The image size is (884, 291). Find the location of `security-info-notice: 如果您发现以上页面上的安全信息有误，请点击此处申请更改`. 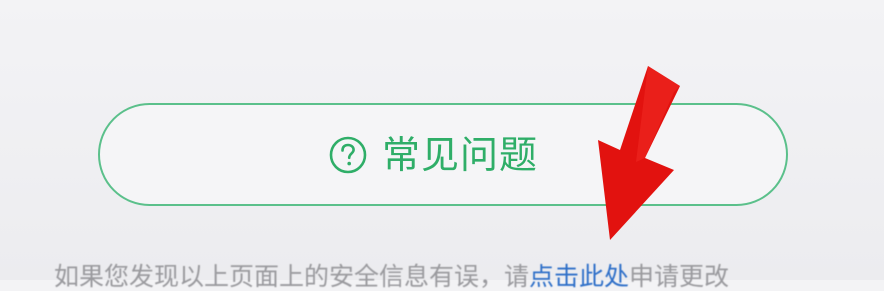

security-info-notice: 如果您发现以上页面上的安全信息有误，请点击此处申请更改 is located at coordinates (391, 276).